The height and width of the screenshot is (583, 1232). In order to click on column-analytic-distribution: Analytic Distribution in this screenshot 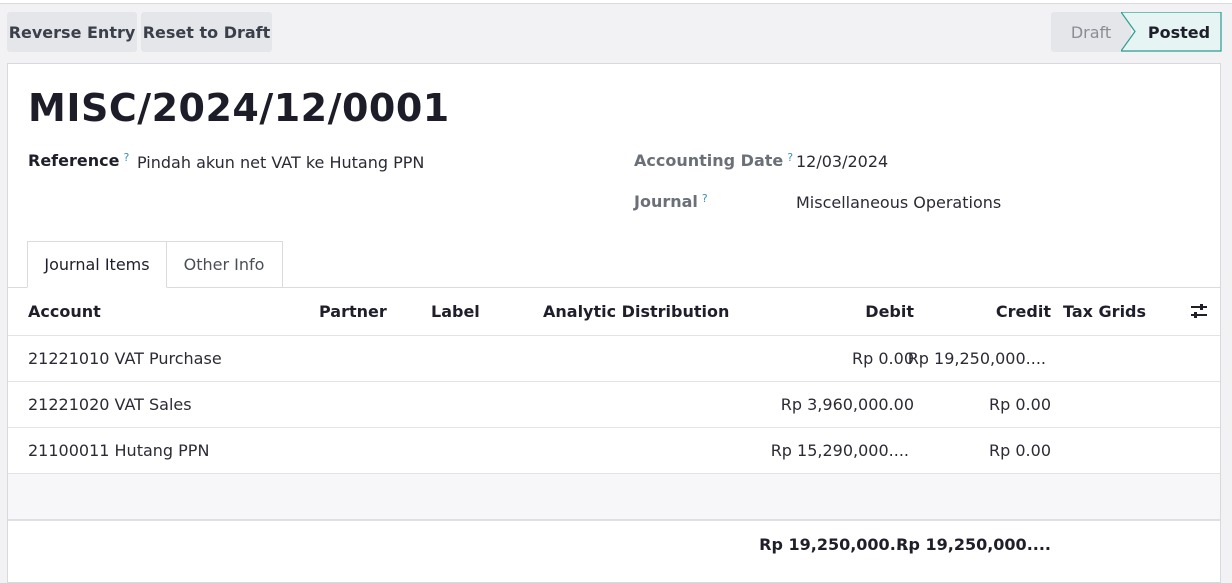, I will do `click(636, 311)`.